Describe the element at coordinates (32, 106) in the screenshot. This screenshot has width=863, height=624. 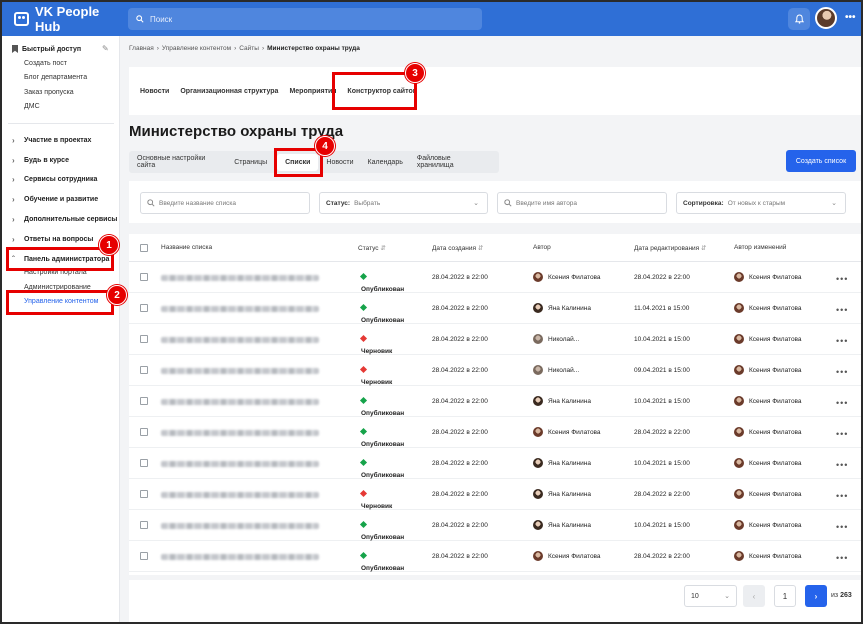
I see `sidebar-item-dms: ДМС` at that location.